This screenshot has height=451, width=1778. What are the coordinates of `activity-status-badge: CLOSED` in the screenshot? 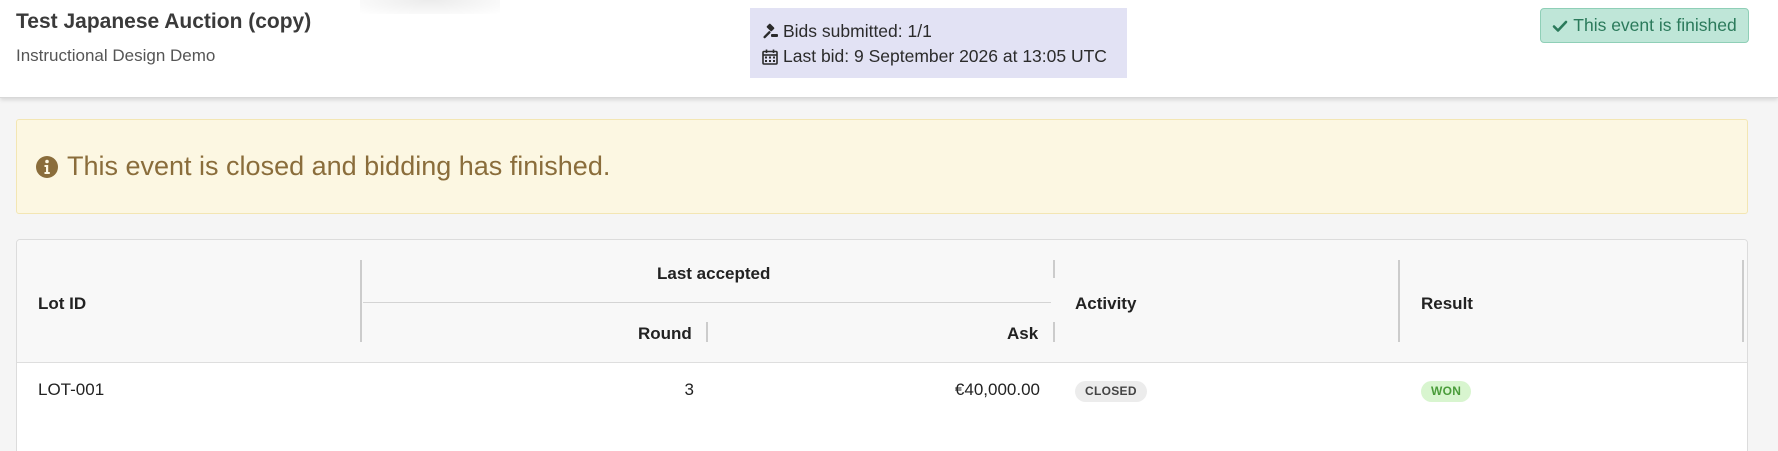 It's located at (1111, 391).